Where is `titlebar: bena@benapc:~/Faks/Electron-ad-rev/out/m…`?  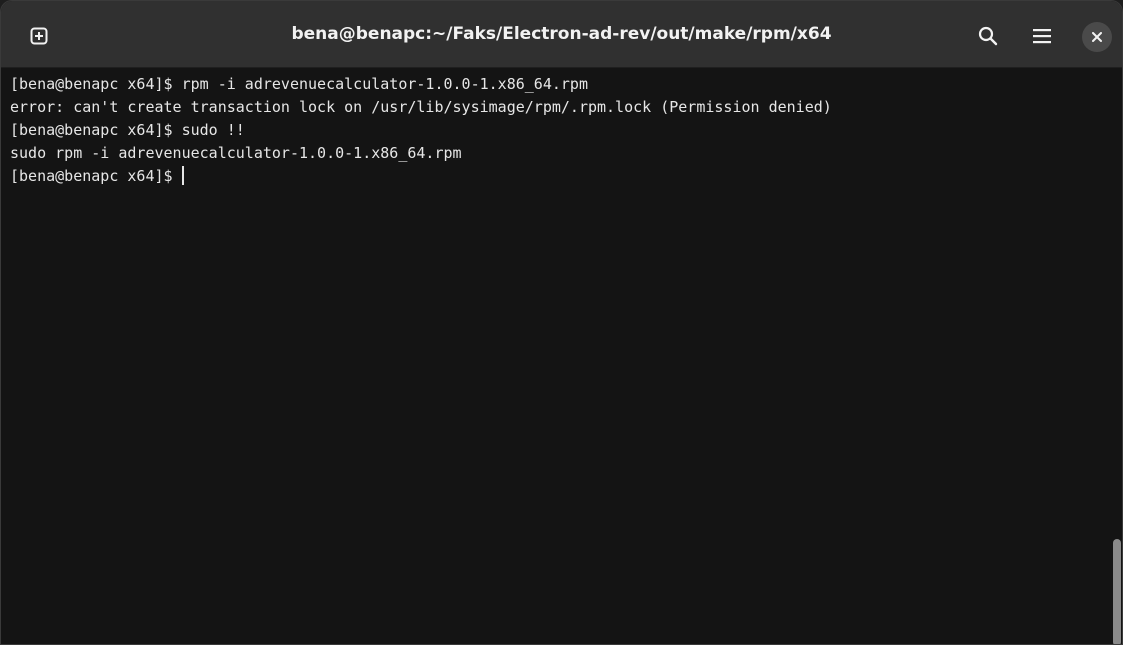 titlebar: bena@benapc:~/Faks/Electron-ad-rev/out/m… is located at coordinates (561, 34).